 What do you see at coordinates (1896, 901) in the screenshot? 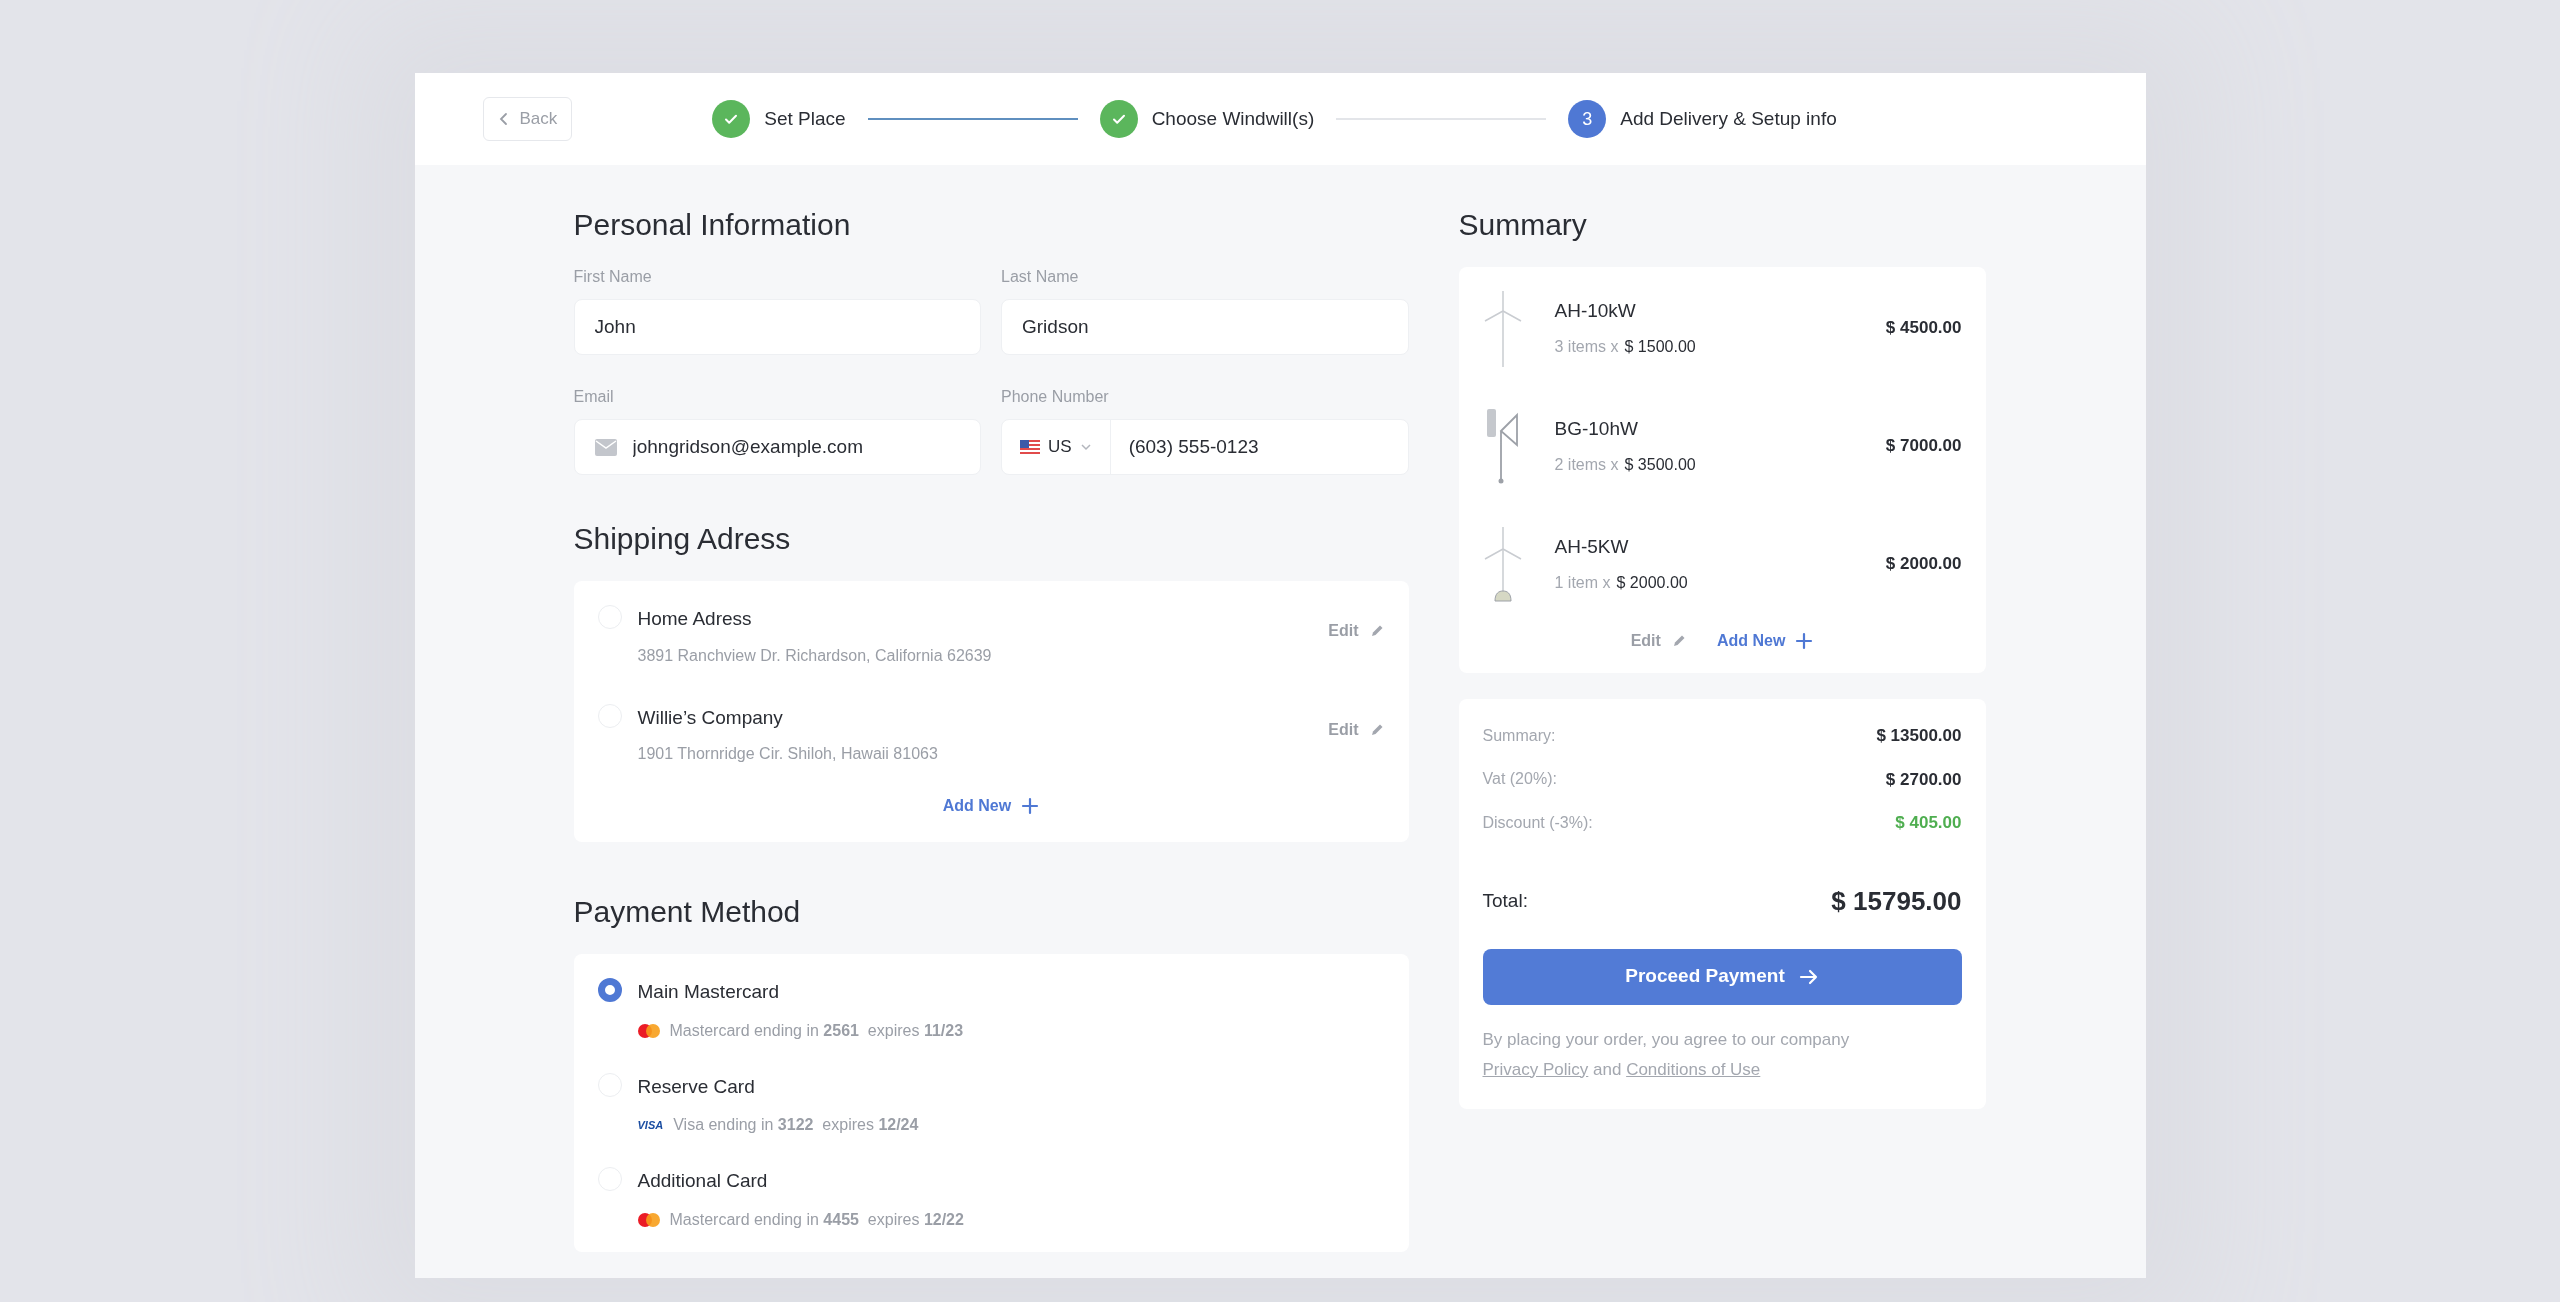
I see `grand-total: $ 15795.00` at bounding box center [1896, 901].